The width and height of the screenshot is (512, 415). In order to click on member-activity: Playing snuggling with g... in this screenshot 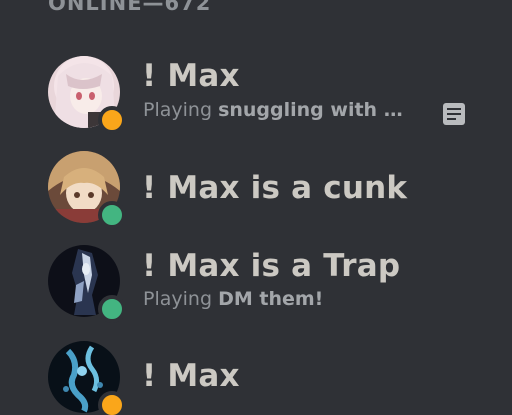, I will do `click(279, 110)`.